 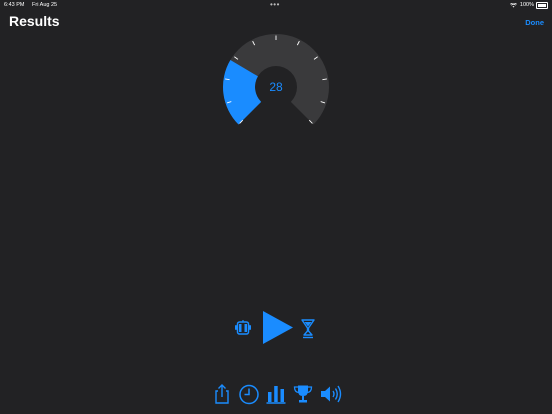 I want to click on battery-percent: 100%, so click(x=526, y=5).